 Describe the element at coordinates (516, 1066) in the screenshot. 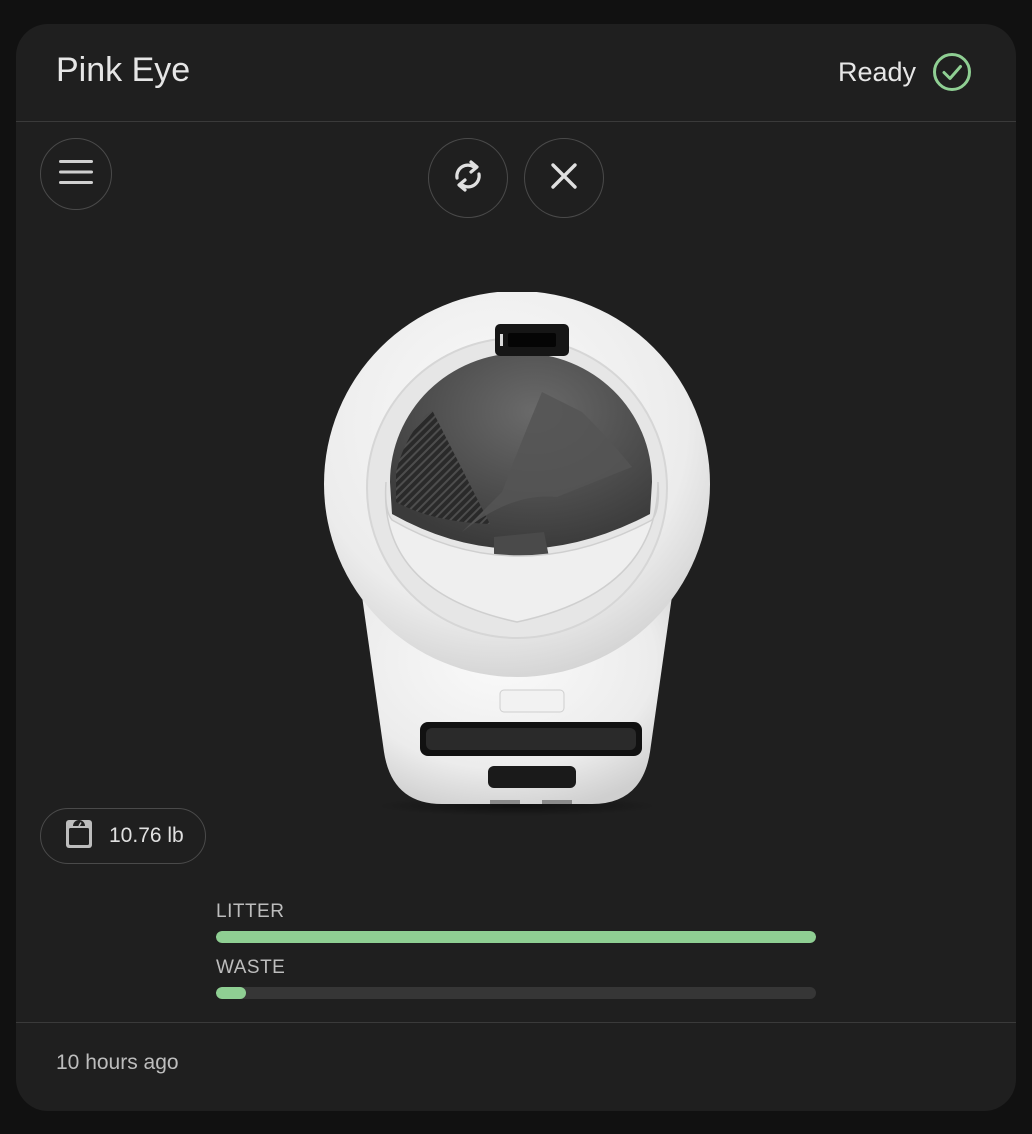

I see `card-footer: 10 hours ago` at that location.